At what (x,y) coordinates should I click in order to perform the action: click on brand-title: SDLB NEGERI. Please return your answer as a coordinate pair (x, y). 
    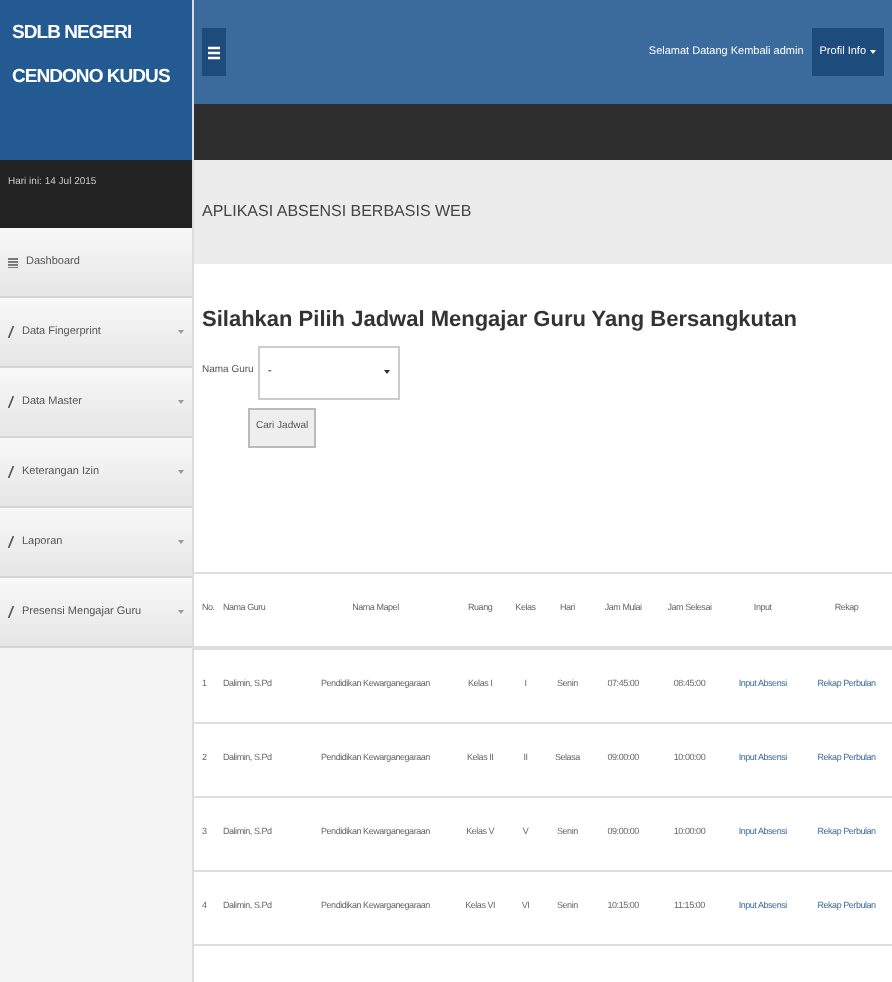
    Looking at the image, I should click on (72, 33).